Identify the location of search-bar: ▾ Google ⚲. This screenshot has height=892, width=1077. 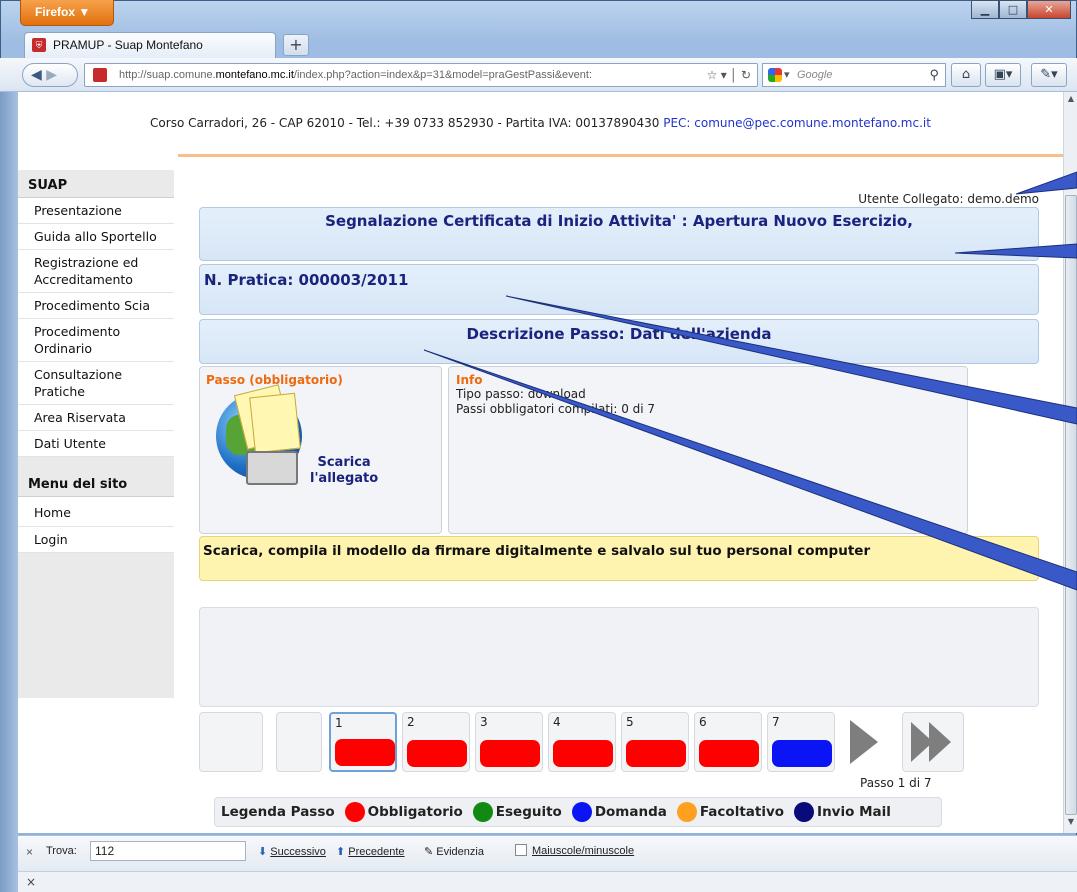
(854, 75).